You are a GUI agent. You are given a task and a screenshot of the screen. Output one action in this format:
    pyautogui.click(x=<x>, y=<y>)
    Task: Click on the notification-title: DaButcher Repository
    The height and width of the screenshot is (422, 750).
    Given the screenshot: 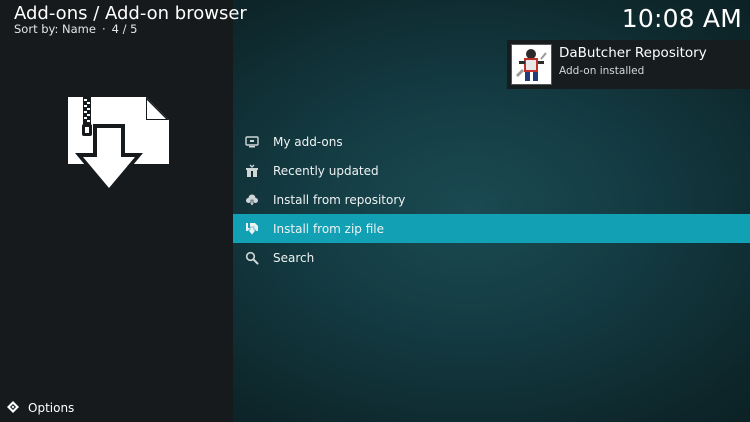 What is the action you would take?
    pyautogui.click(x=633, y=53)
    